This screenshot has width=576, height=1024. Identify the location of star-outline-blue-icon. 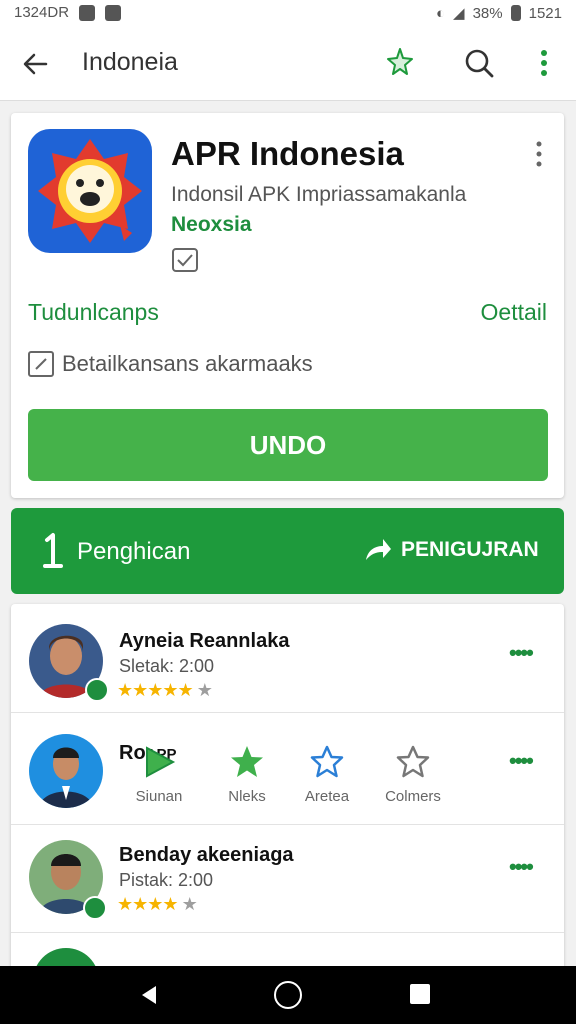
(327, 761).